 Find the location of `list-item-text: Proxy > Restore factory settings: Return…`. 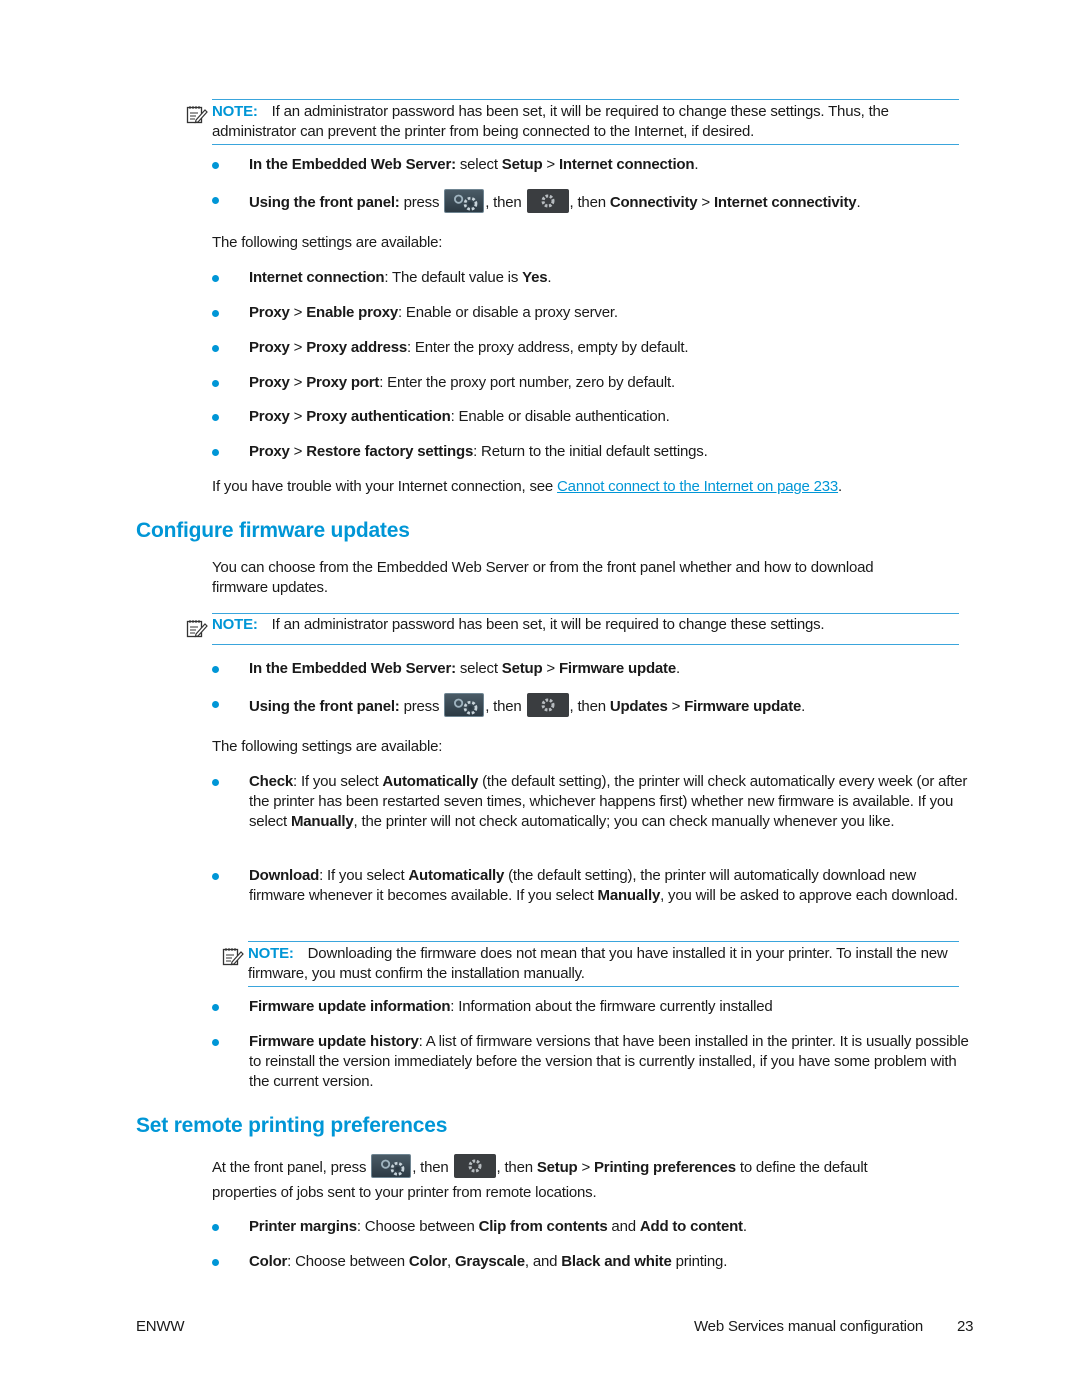

list-item-text: Proxy > Restore factory settings: Return… is located at coordinates (610, 452).